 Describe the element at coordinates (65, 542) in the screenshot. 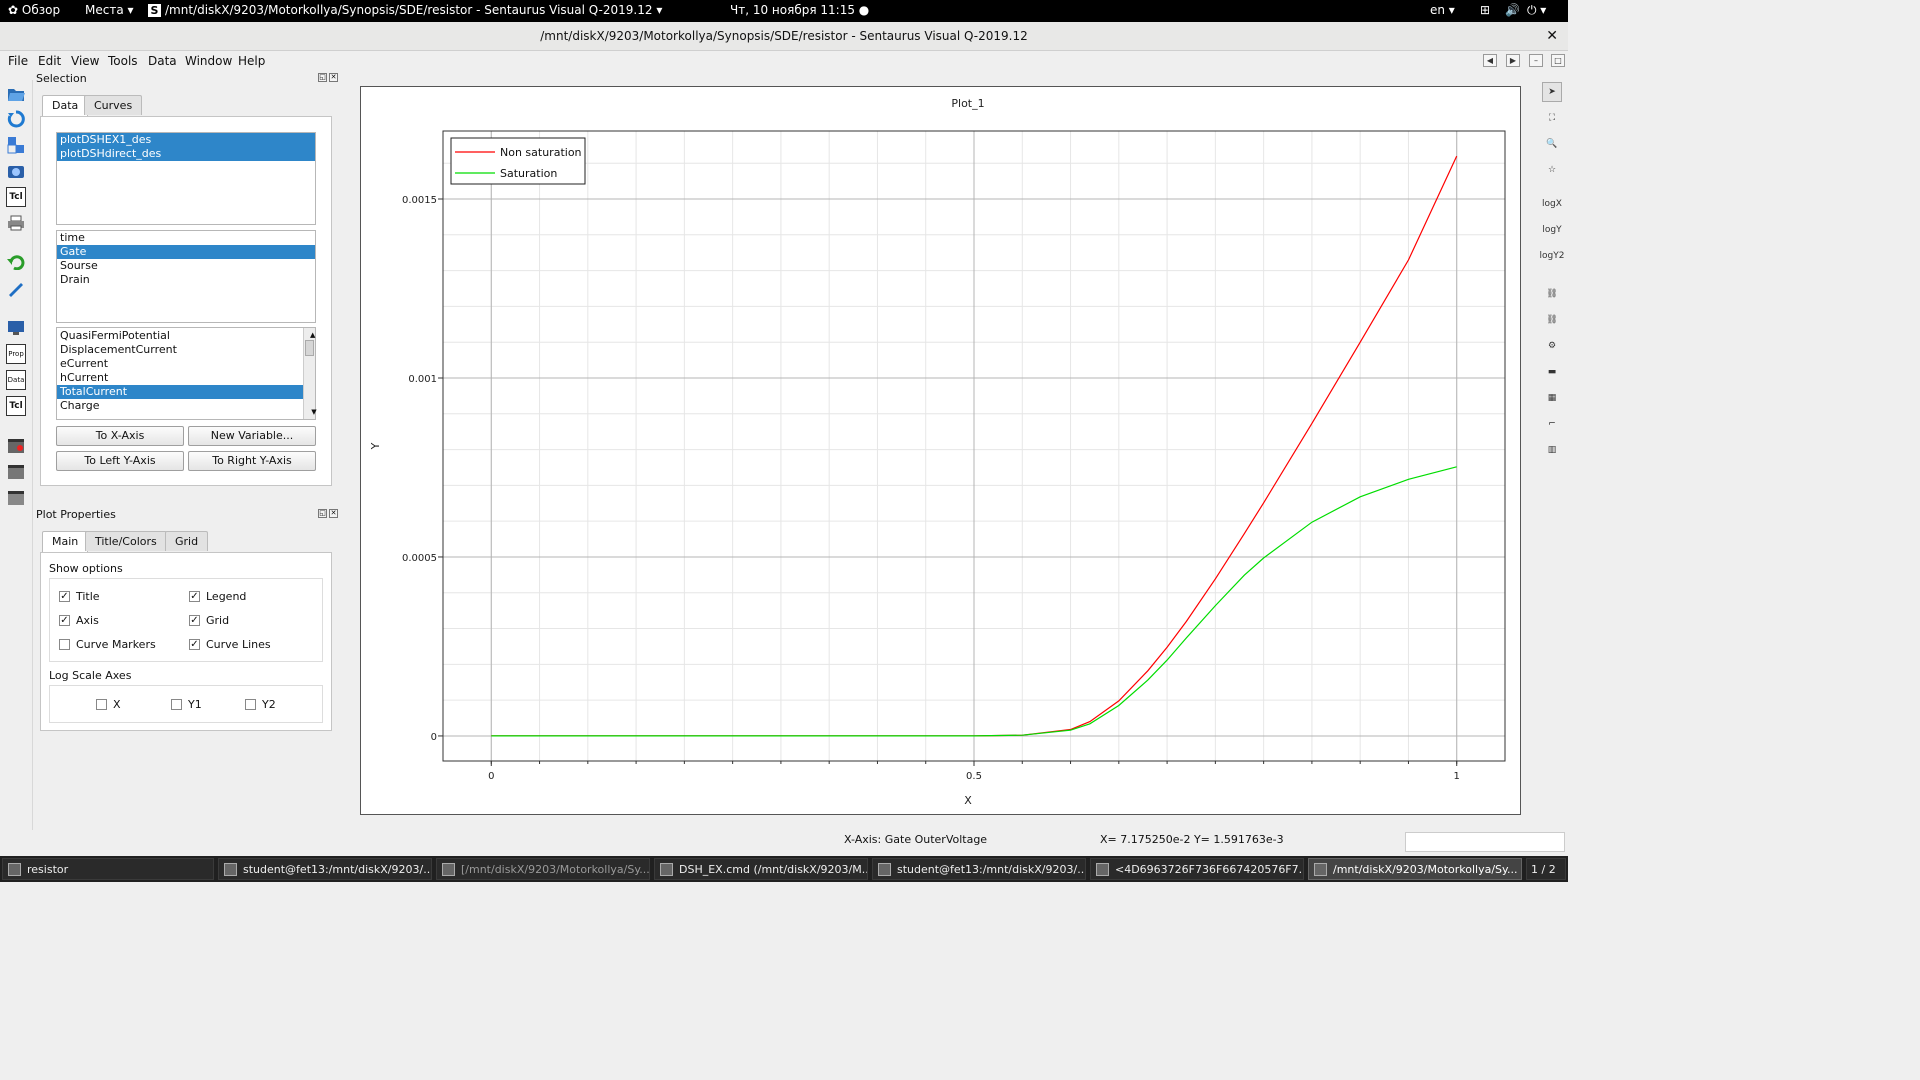

I see `tab-main: Main` at that location.